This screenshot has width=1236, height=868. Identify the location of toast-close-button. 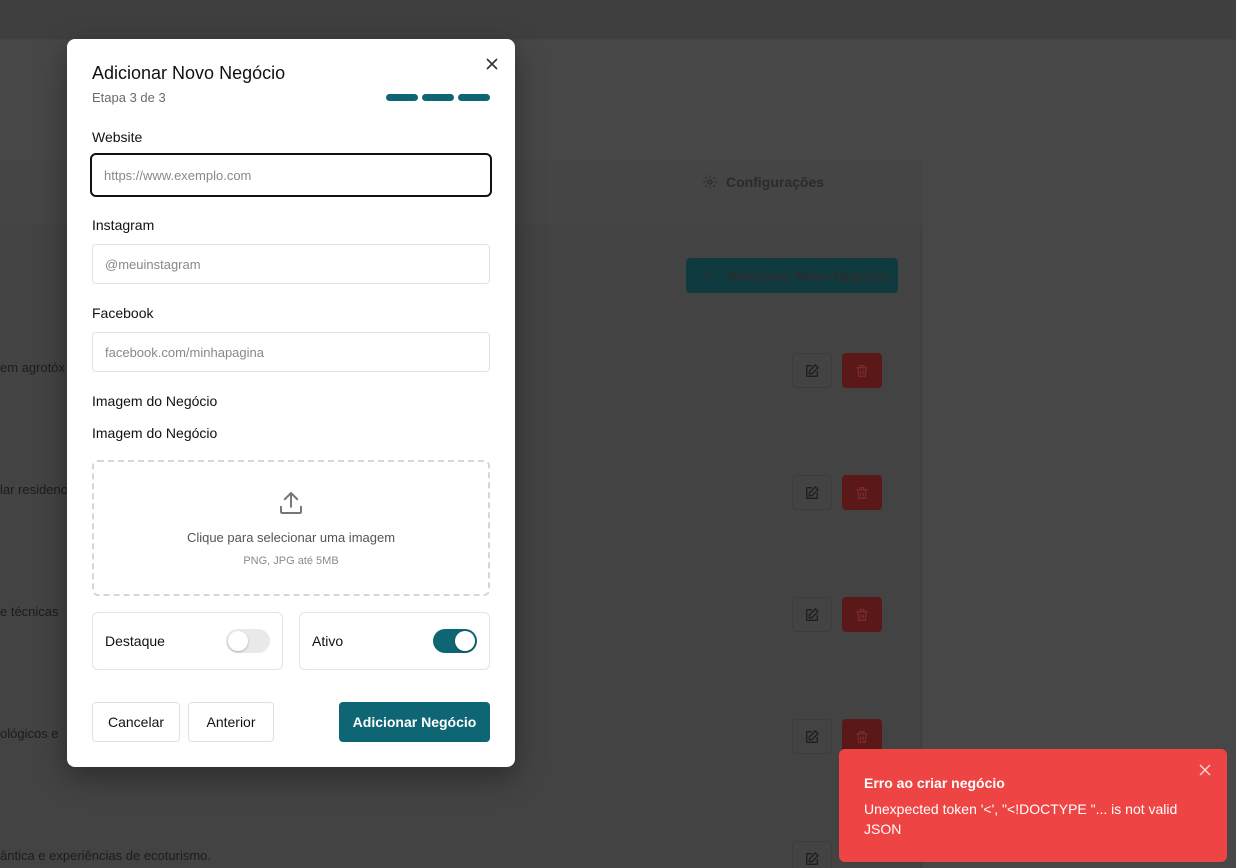
(1206, 770).